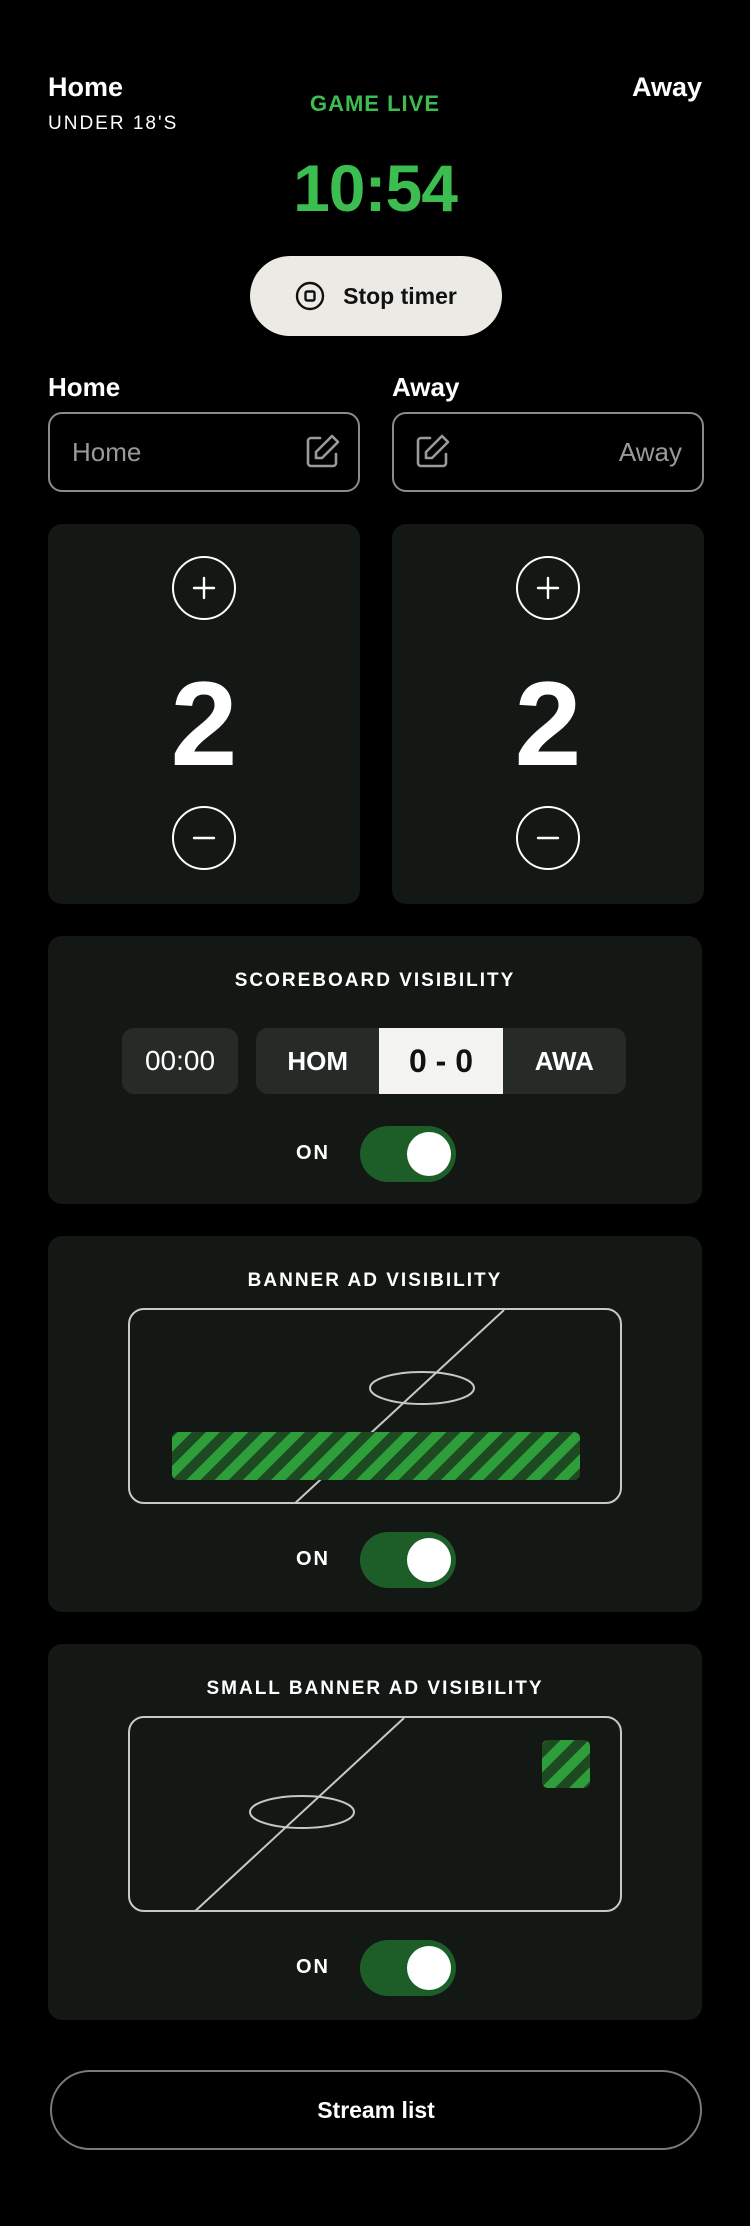  I want to click on small-banner-ad-preview, so click(375, 1814).